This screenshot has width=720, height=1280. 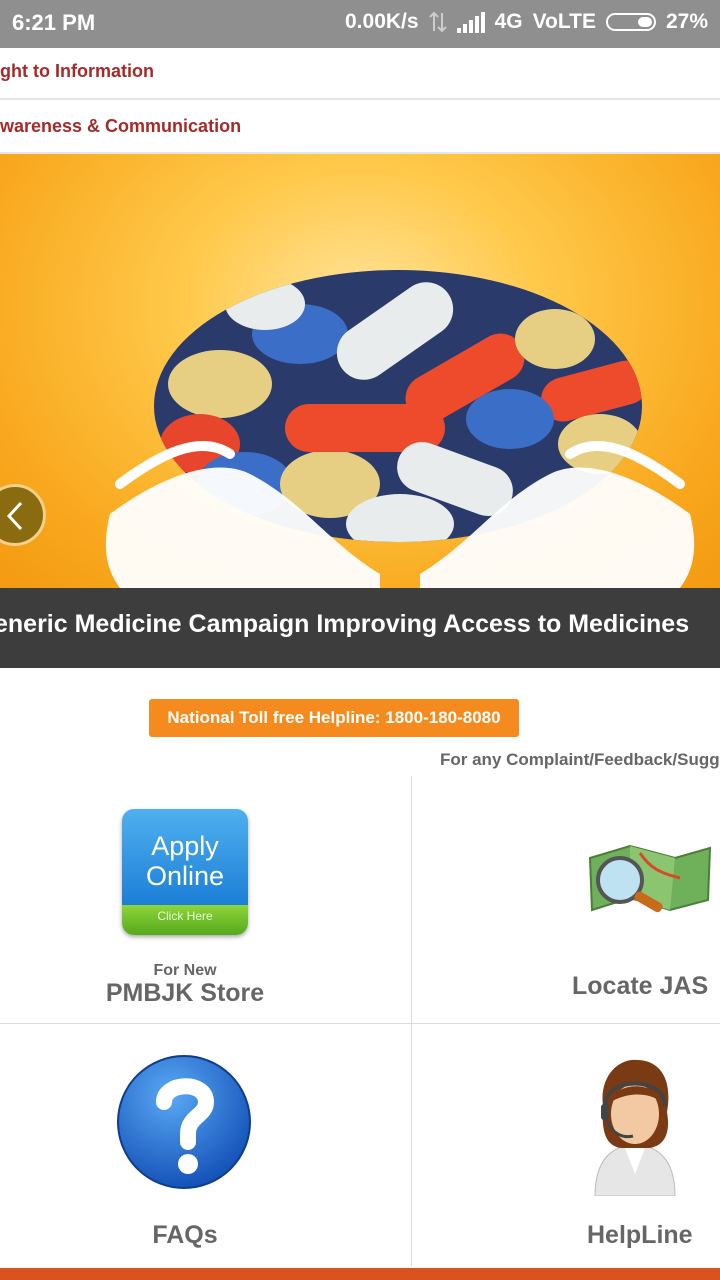 I want to click on complaint-feedback-text: For any Complaint/Feedback/Sugge, so click(x=580, y=759).